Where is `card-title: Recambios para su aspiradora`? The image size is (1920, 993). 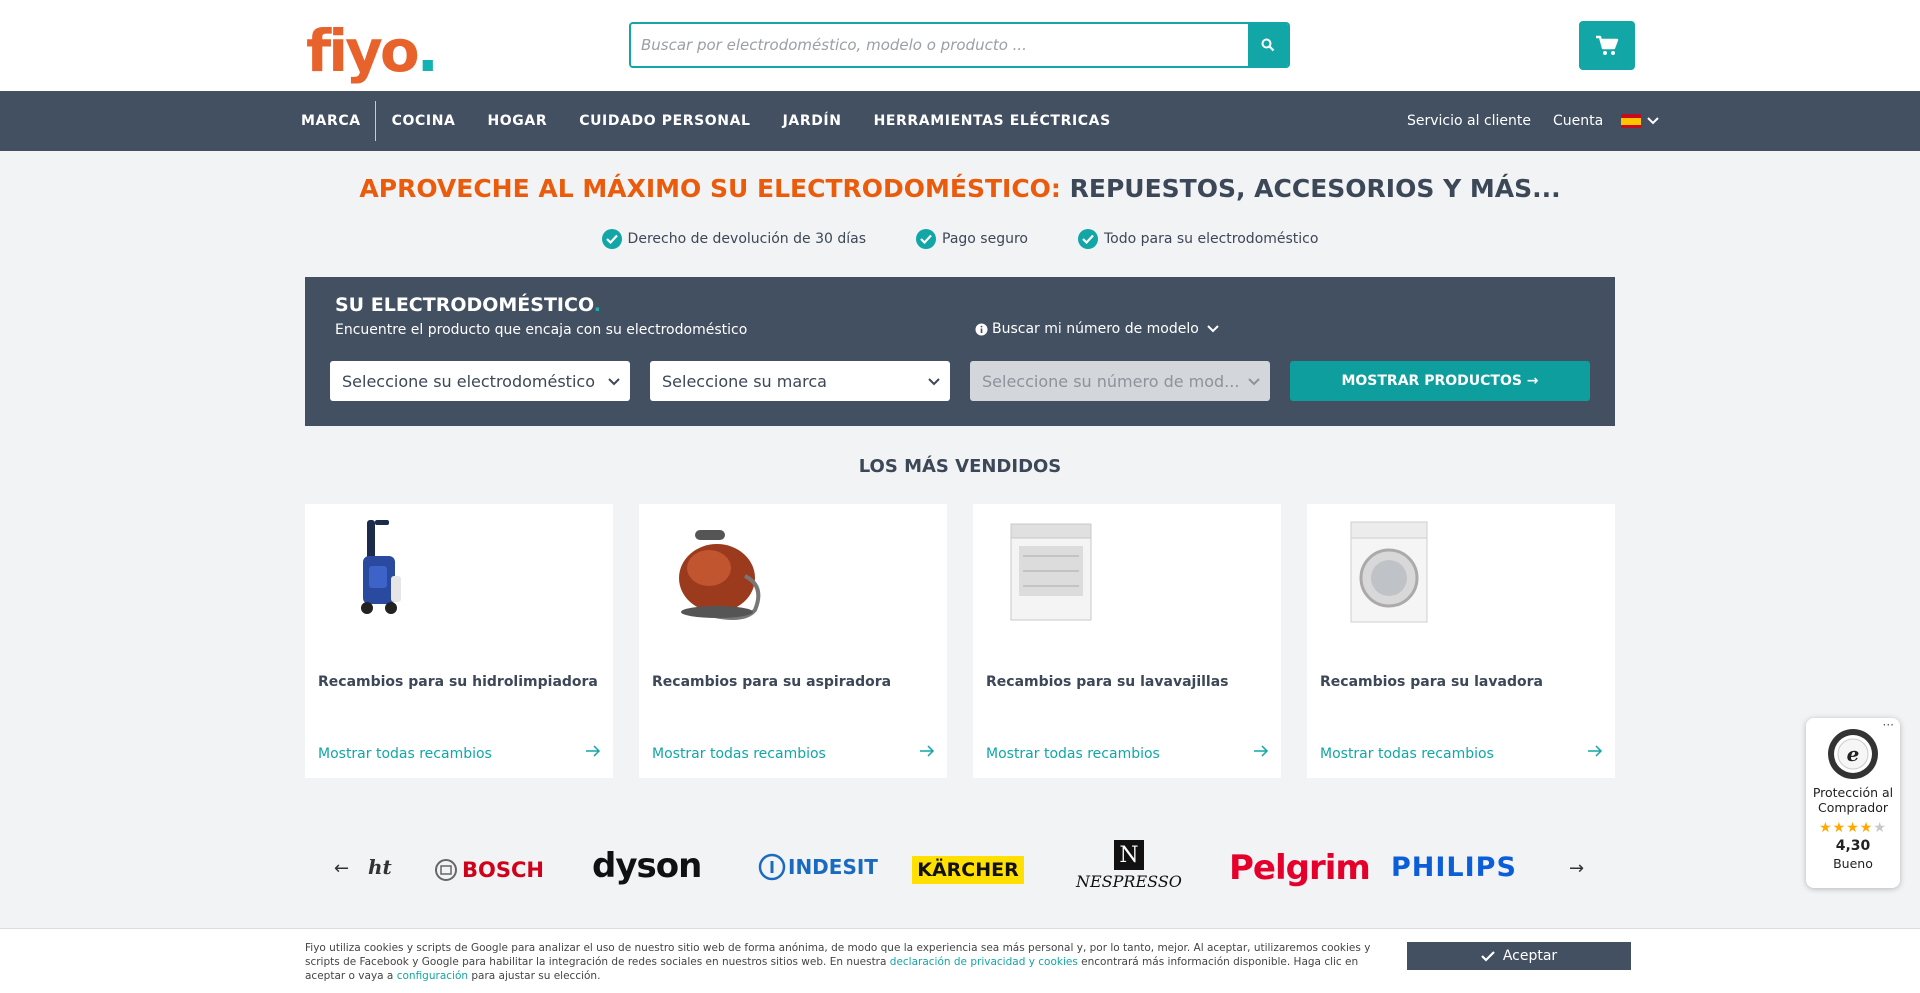
card-title: Recambios para su aspiradora is located at coordinates (772, 682).